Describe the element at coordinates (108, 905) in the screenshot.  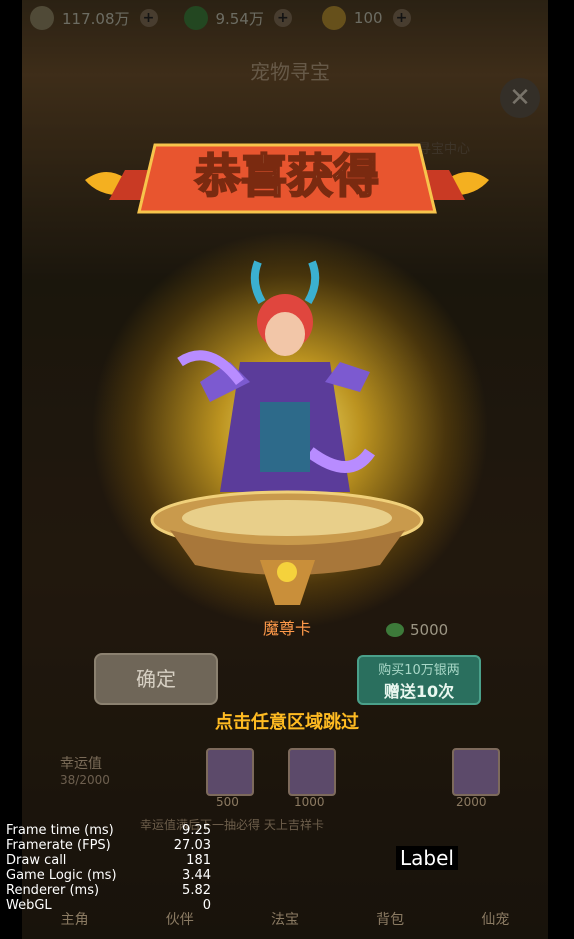
I see `debug-row: WebGL 0` at that location.